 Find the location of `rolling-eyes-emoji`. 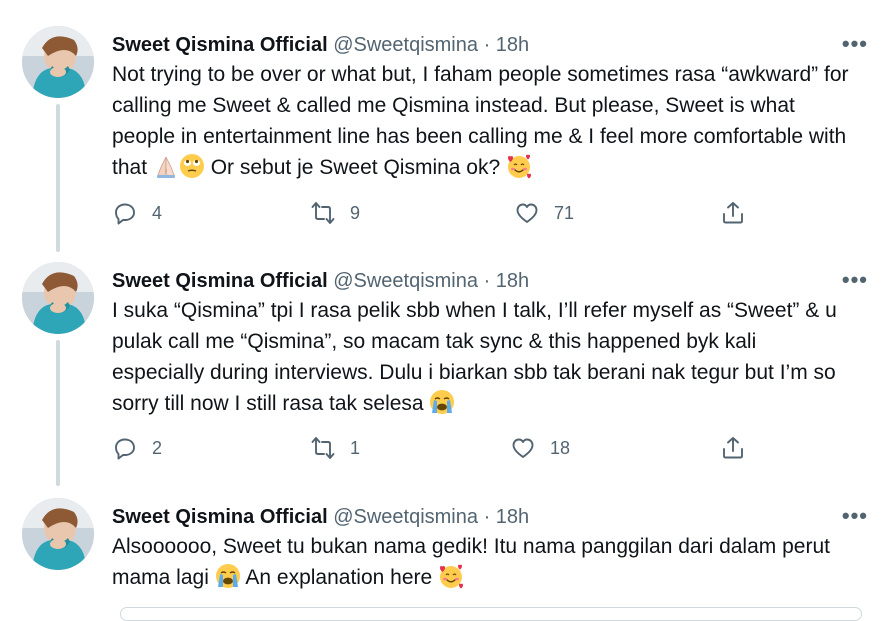

rolling-eyes-emoji is located at coordinates (192, 166).